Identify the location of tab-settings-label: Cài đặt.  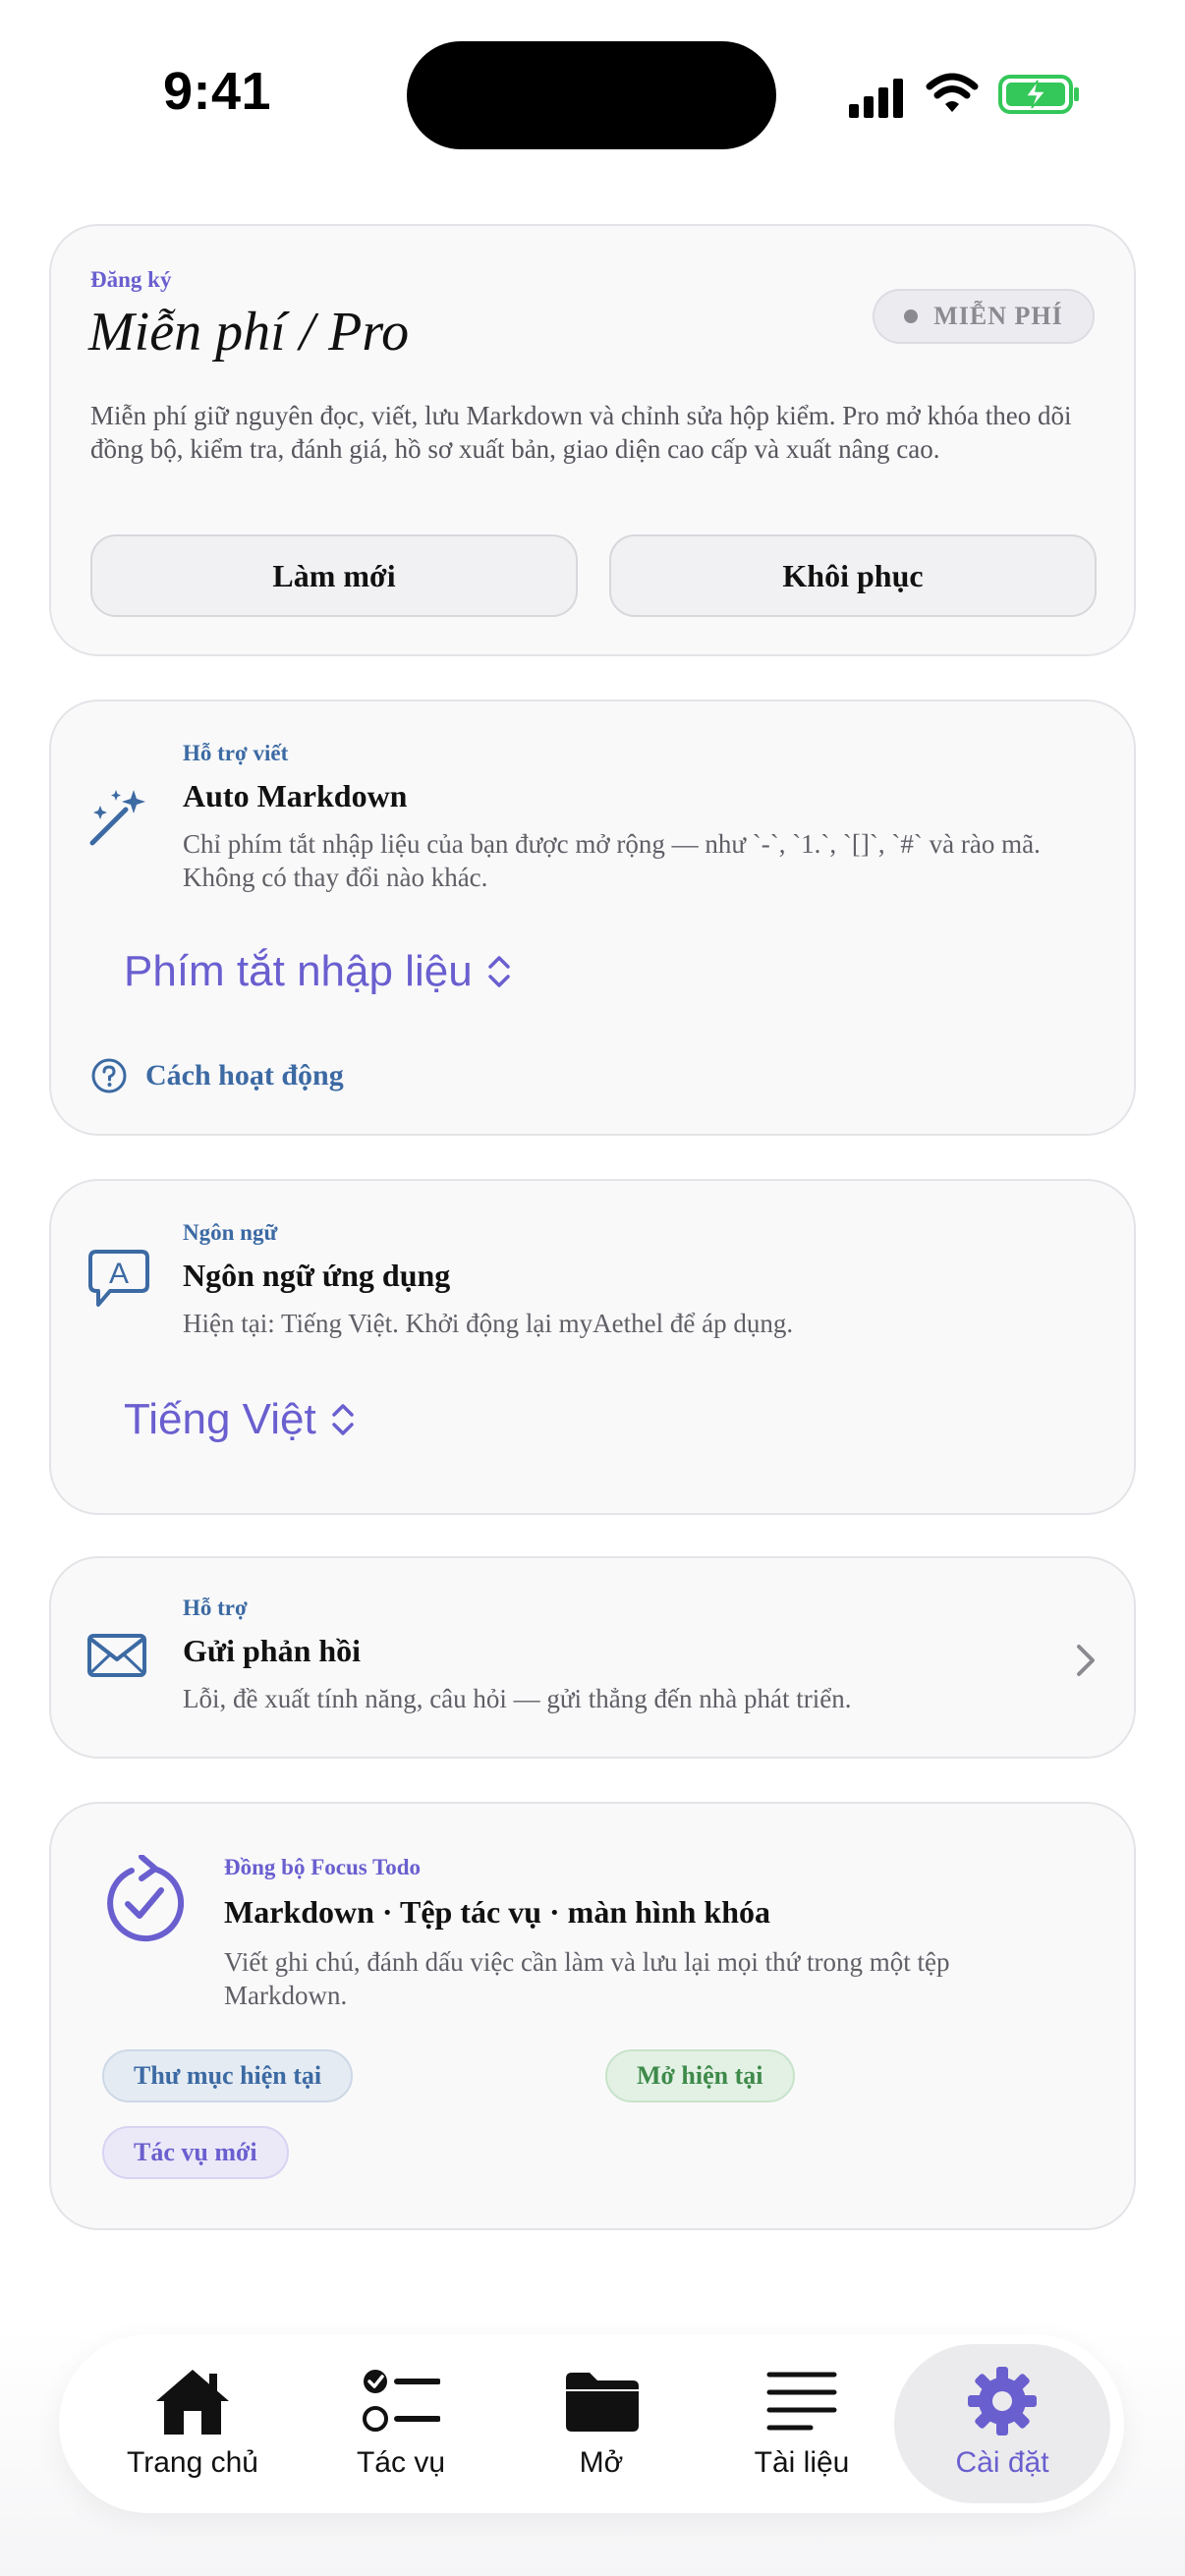
(1002, 2462).